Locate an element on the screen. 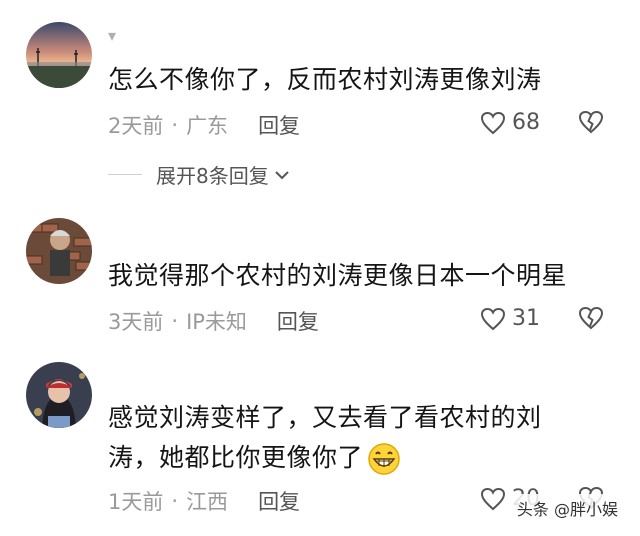 The height and width of the screenshot is (536, 640). grin-emoji-icon is located at coordinates (384, 459).